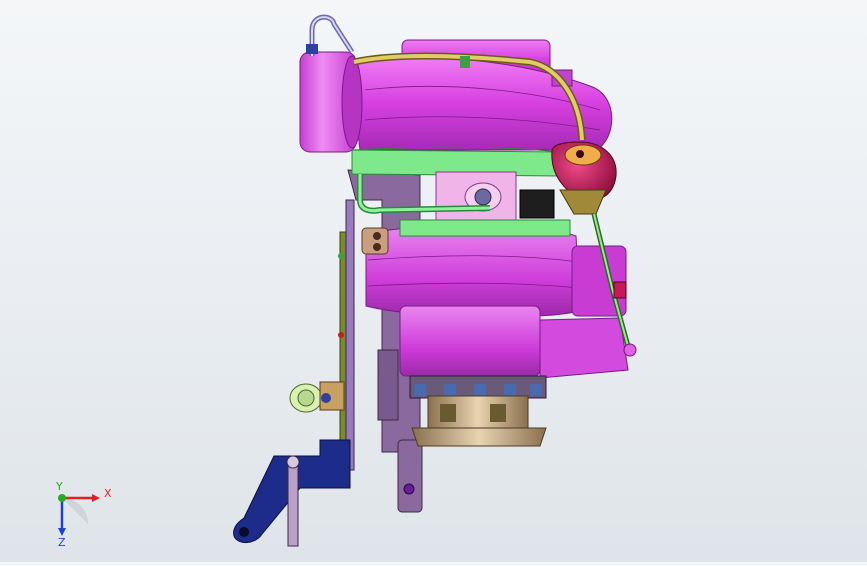 The image size is (867, 566). I want to click on outlet-flange, so click(479, 421).